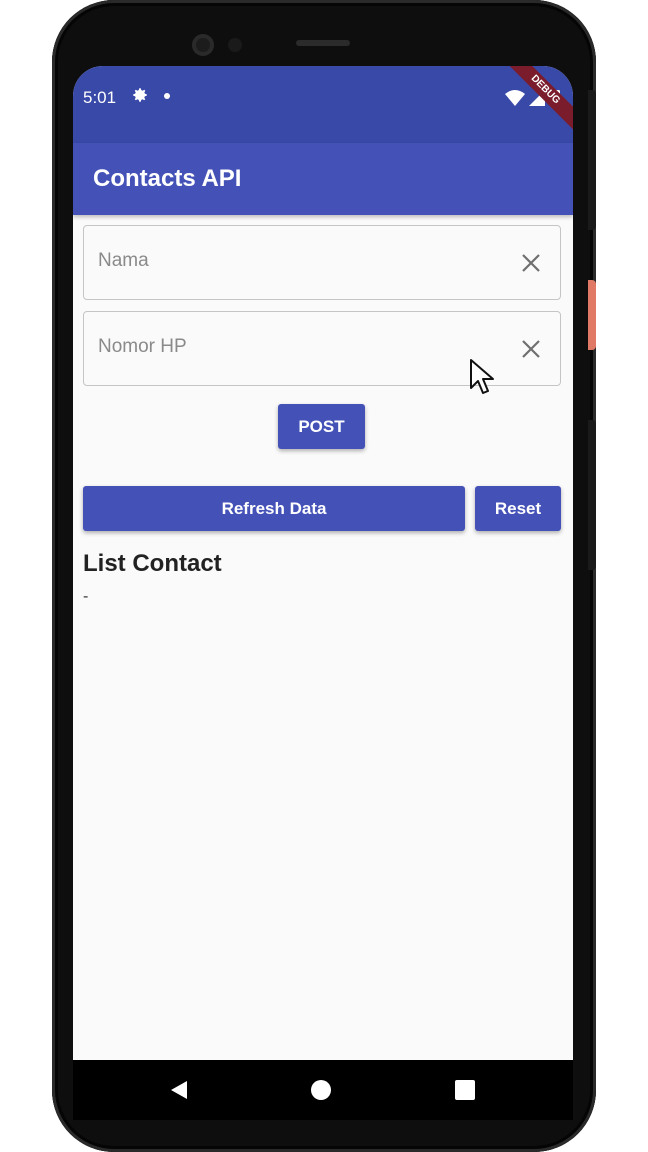 The image size is (648, 1152). Describe the element at coordinates (235, 45) in the screenshot. I see `proximity-sensor` at that location.